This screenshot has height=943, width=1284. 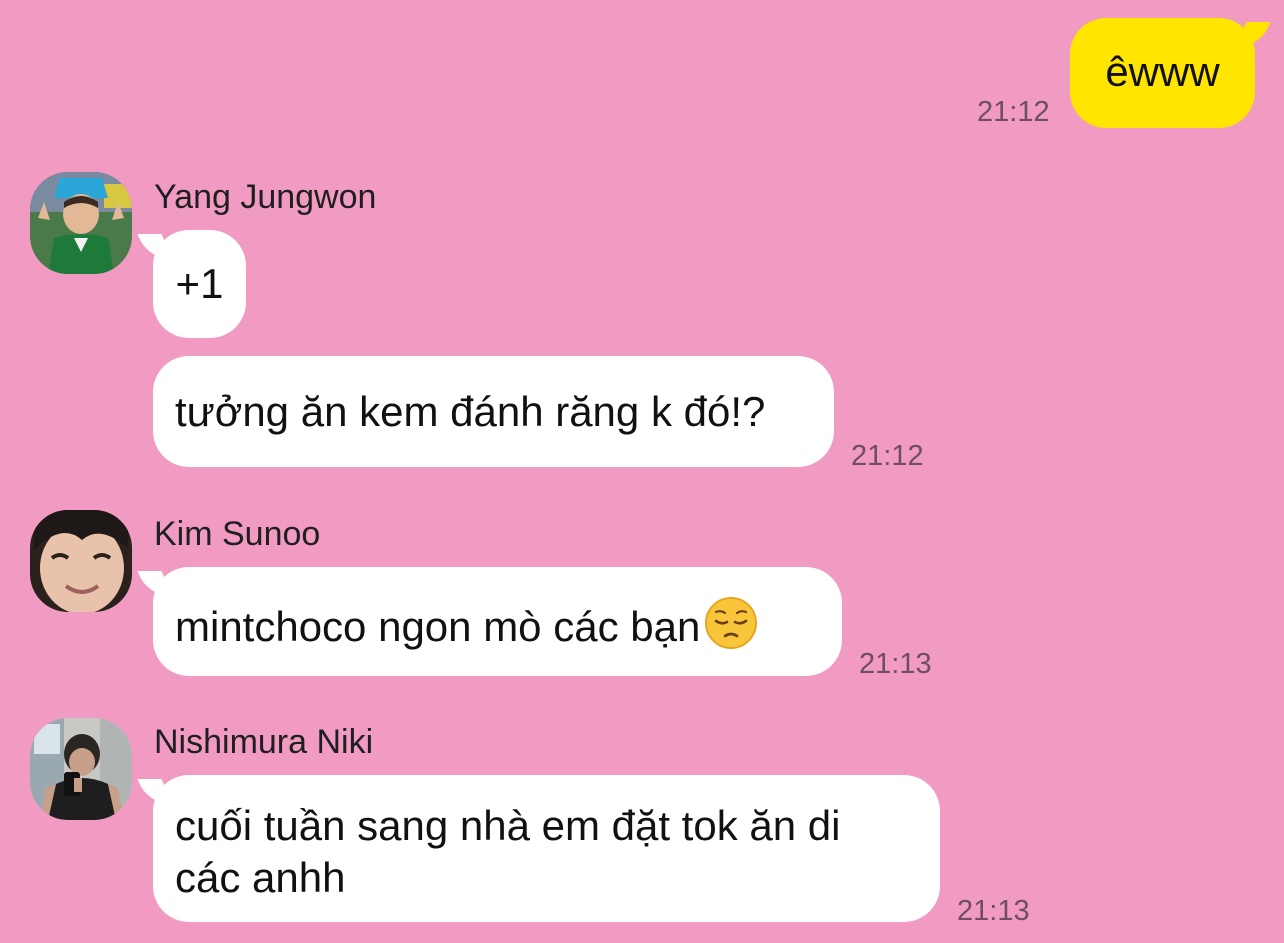 I want to click on message-text: +1, so click(x=199, y=283).